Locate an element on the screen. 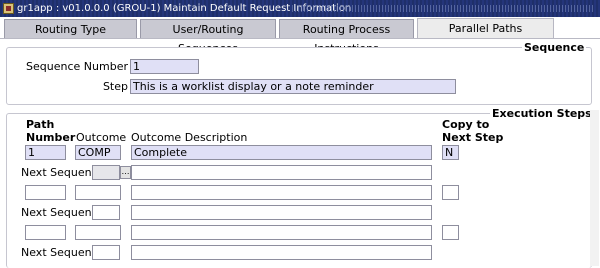 This screenshot has height=268, width=600. copy-to-next-step-field: N is located at coordinates (450, 152).